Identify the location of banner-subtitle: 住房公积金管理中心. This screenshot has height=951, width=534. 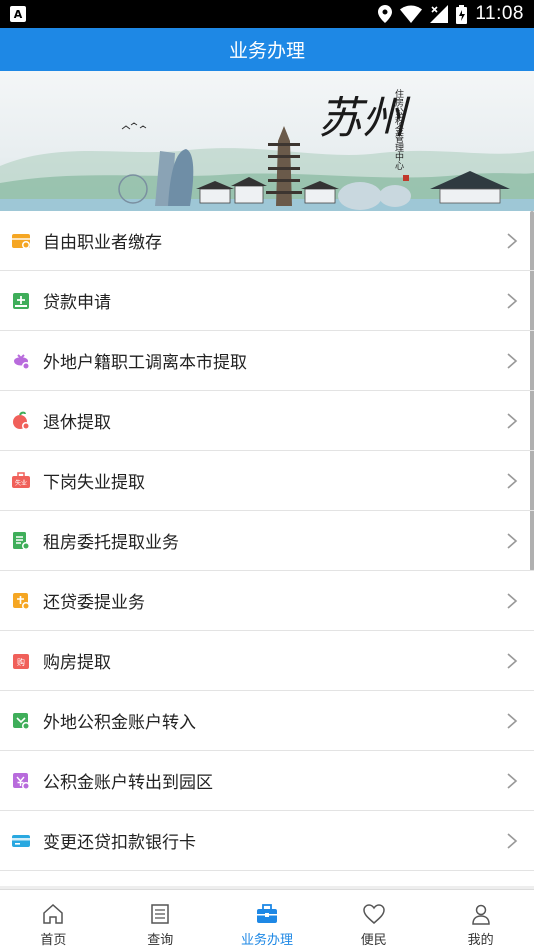
(398, 129).